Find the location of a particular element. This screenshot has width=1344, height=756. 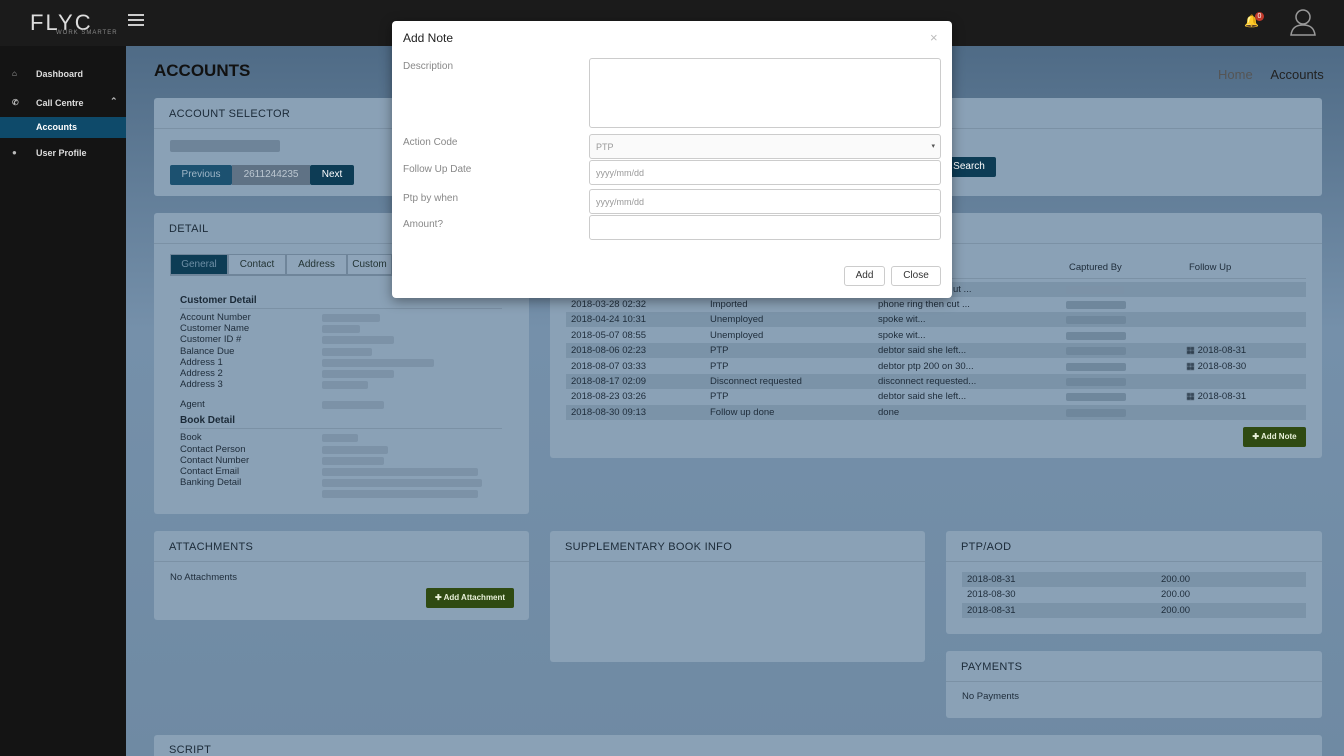

field-label: Contact Email is located at coordinates (210, 471).